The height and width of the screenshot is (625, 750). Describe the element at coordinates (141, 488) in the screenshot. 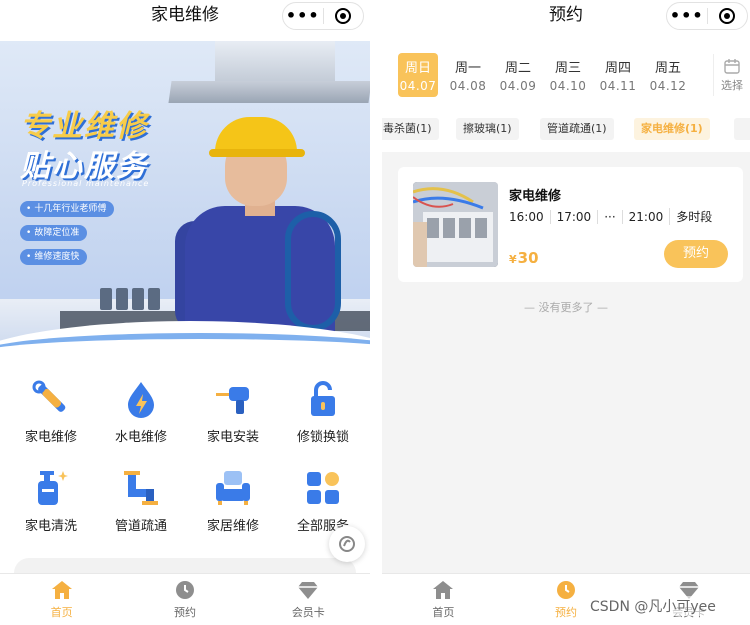

I see `pipe-icon` at that location.